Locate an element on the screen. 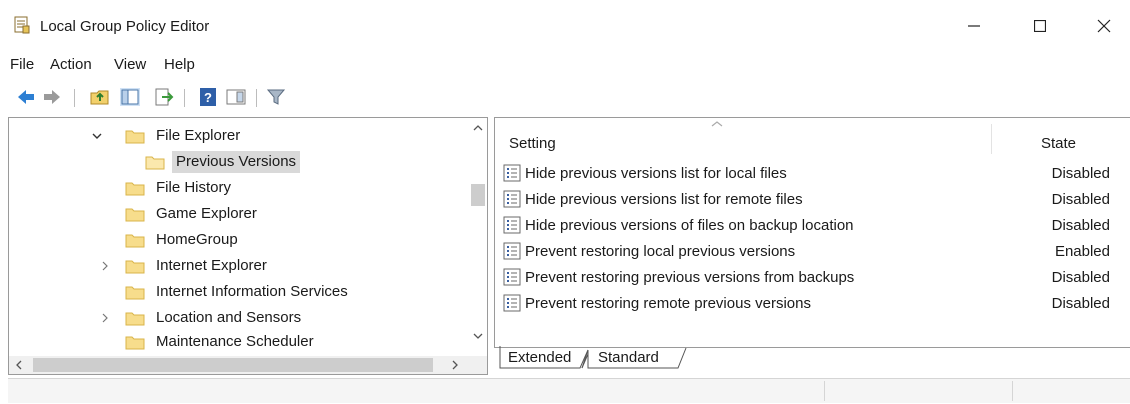 The image size is (1130, 404). tree-vertical-scroll-thumb is located at coordinates (478, 195).